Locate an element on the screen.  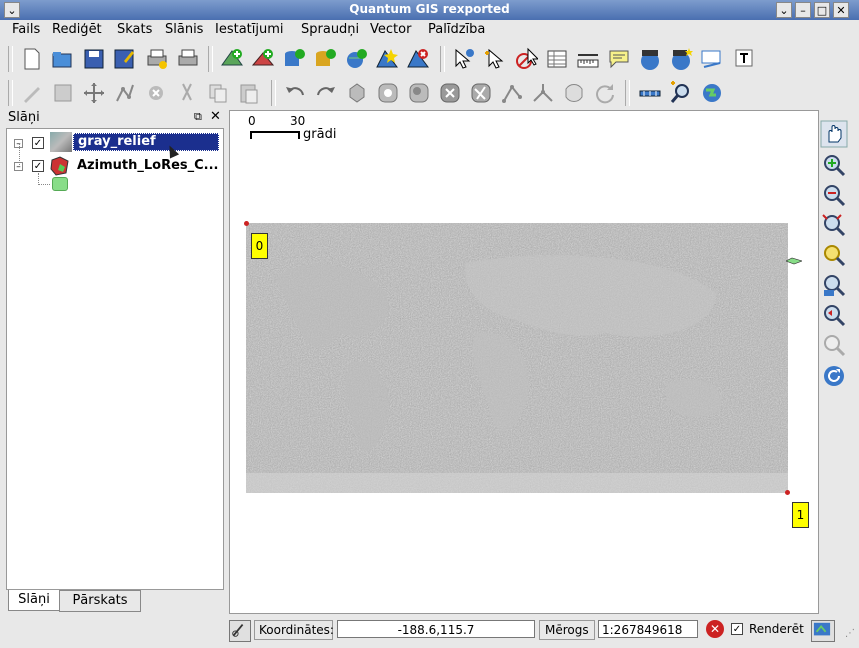
resize-grip-icon: ⋰ is located at coordinates (850, 633).